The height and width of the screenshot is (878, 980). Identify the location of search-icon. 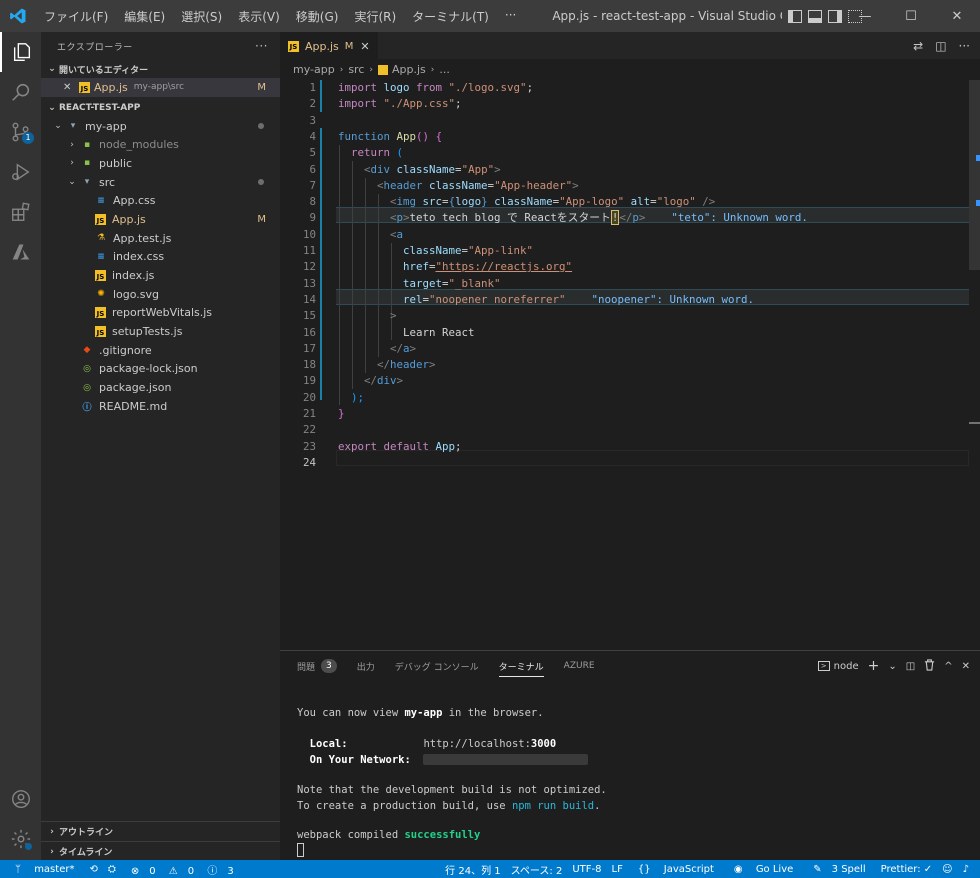
(20, 92).